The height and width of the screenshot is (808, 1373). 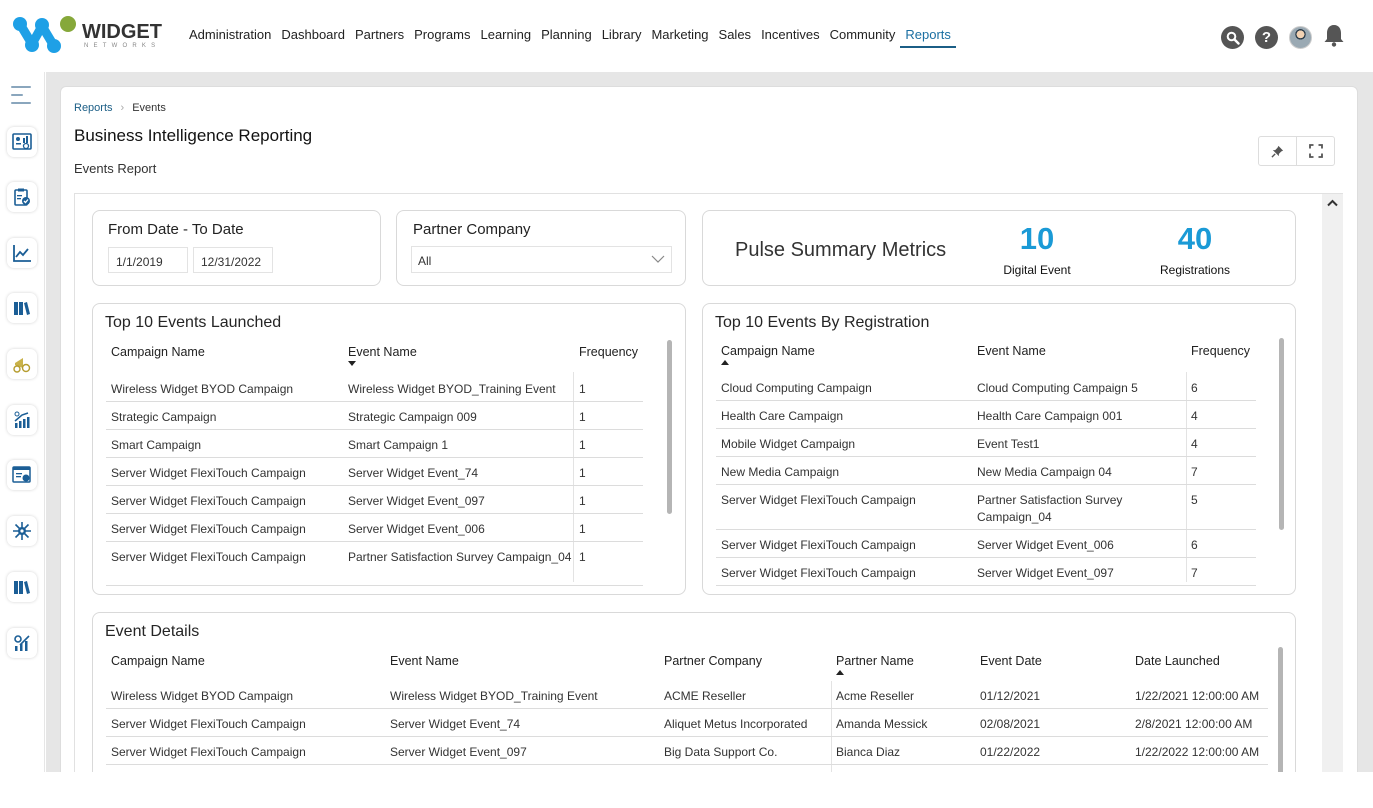 What do you see at coordinates (1266, 37) in the screenshot?
I see `help-icon: ?` at bounding box center [1266, 37].